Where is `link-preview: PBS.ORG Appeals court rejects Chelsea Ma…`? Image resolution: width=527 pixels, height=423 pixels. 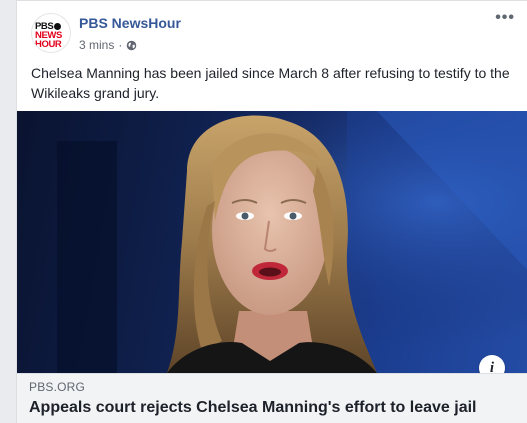
link-preview: PBS.ORG Appeals court rejects Chelsea Ma… is located at coordinates (272, 398).